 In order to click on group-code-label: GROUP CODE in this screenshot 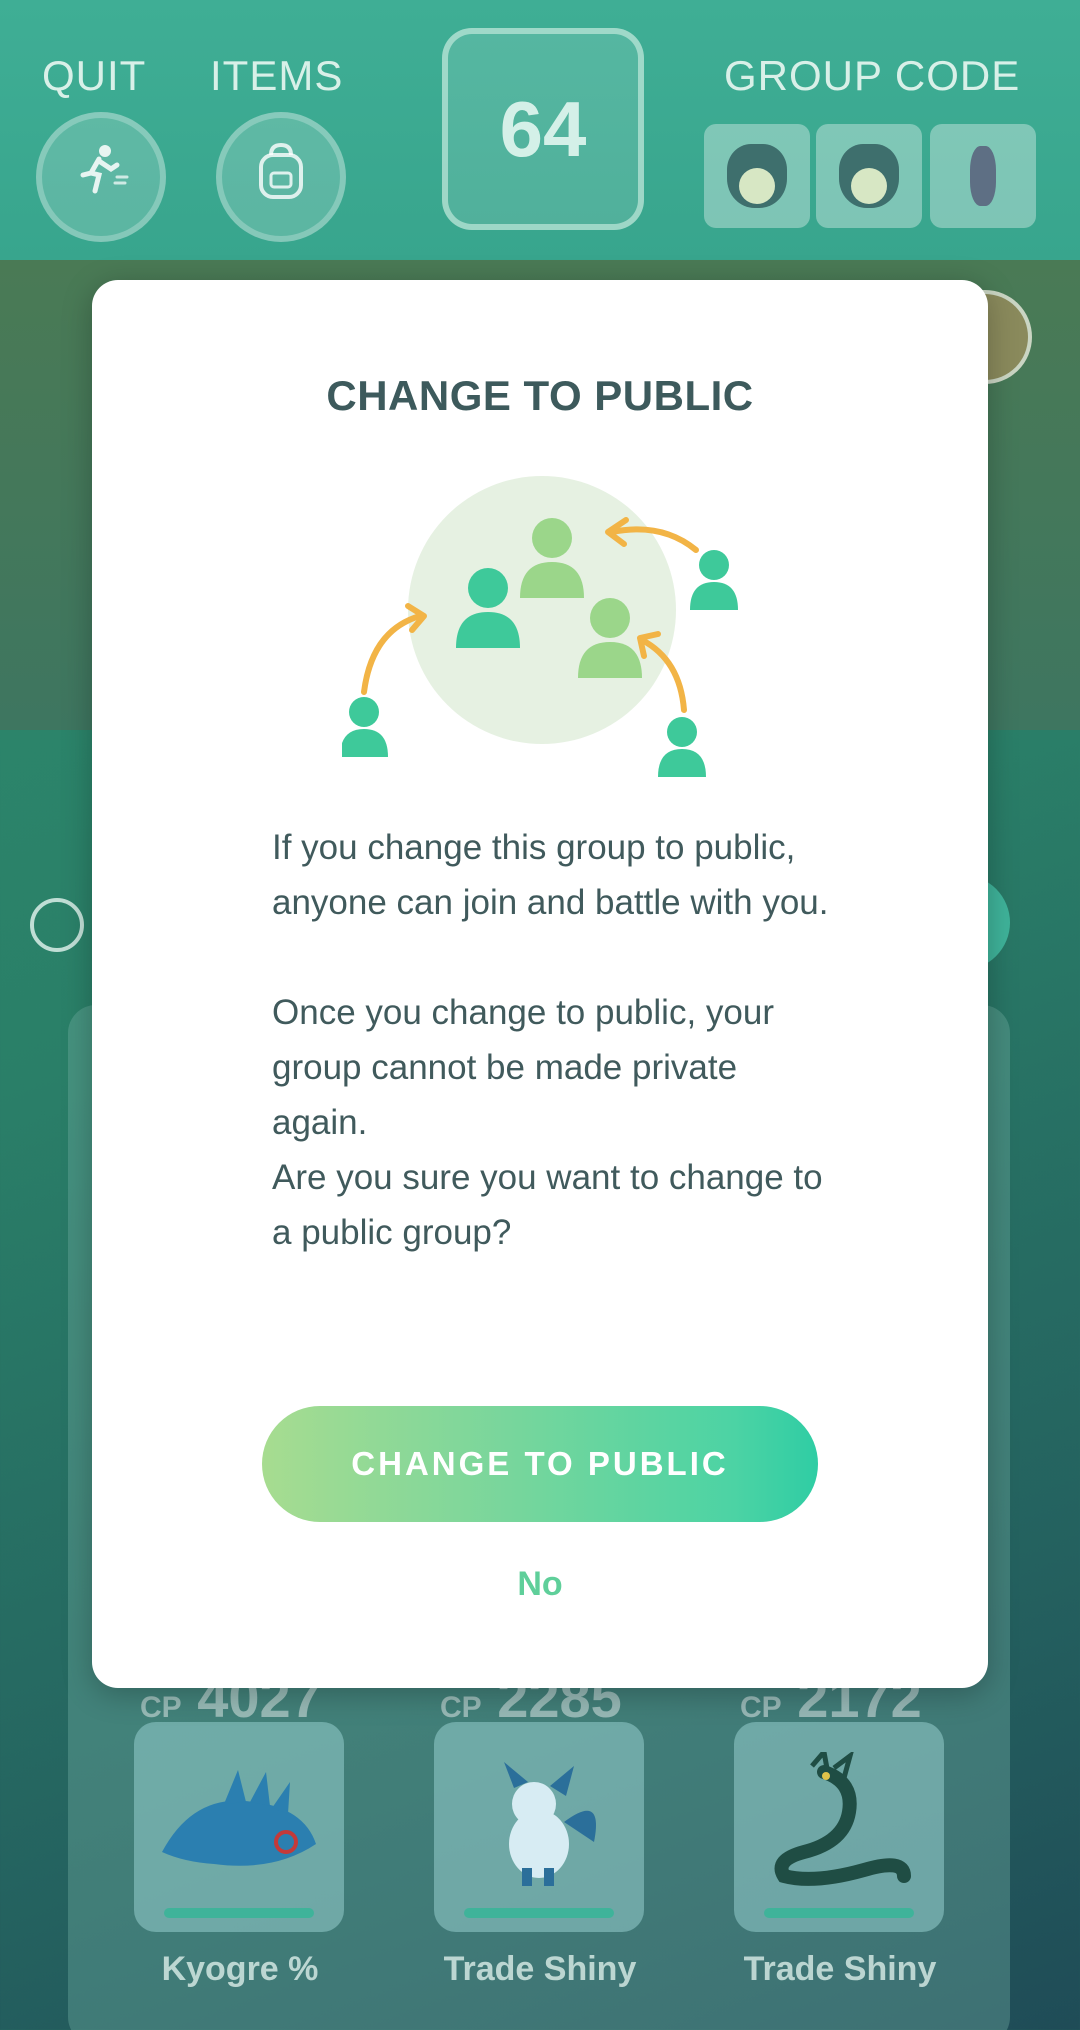, I will do `click(872, 75)`.